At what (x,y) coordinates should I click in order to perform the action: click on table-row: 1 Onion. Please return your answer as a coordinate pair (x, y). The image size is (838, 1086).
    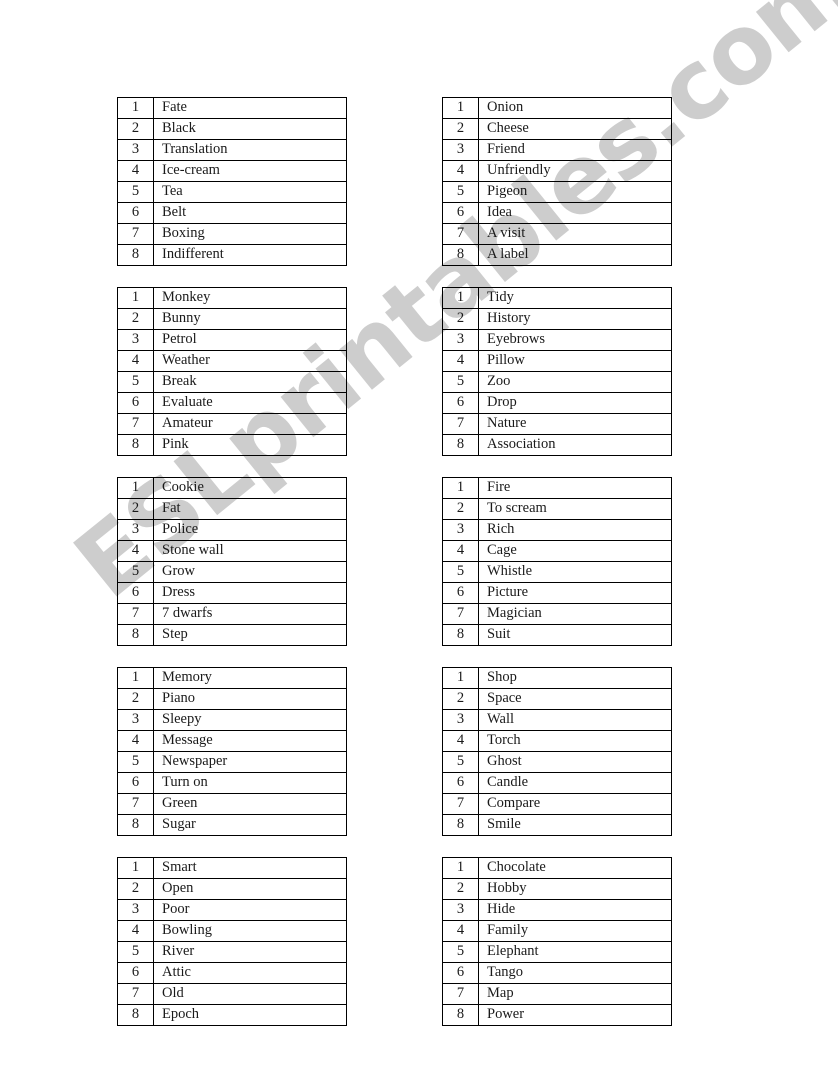
    Looking at the image, I should click on (557, 108).